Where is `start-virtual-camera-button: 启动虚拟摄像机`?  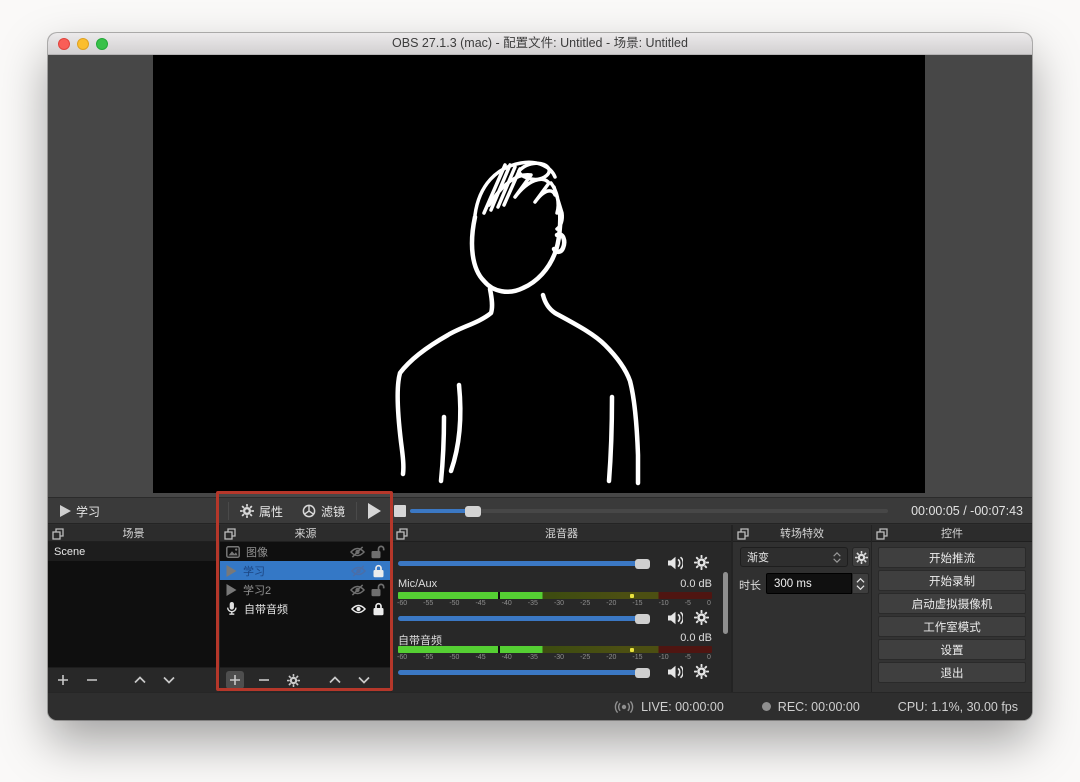
start-virtual-camera-button: 启动虚拟摄像机 is located at coordinates (952, 603).